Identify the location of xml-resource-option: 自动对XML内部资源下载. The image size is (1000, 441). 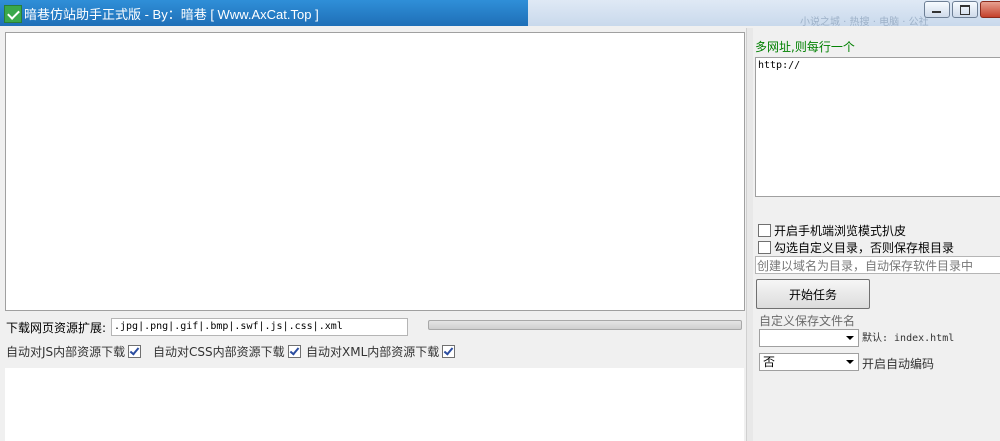
(381, 351).